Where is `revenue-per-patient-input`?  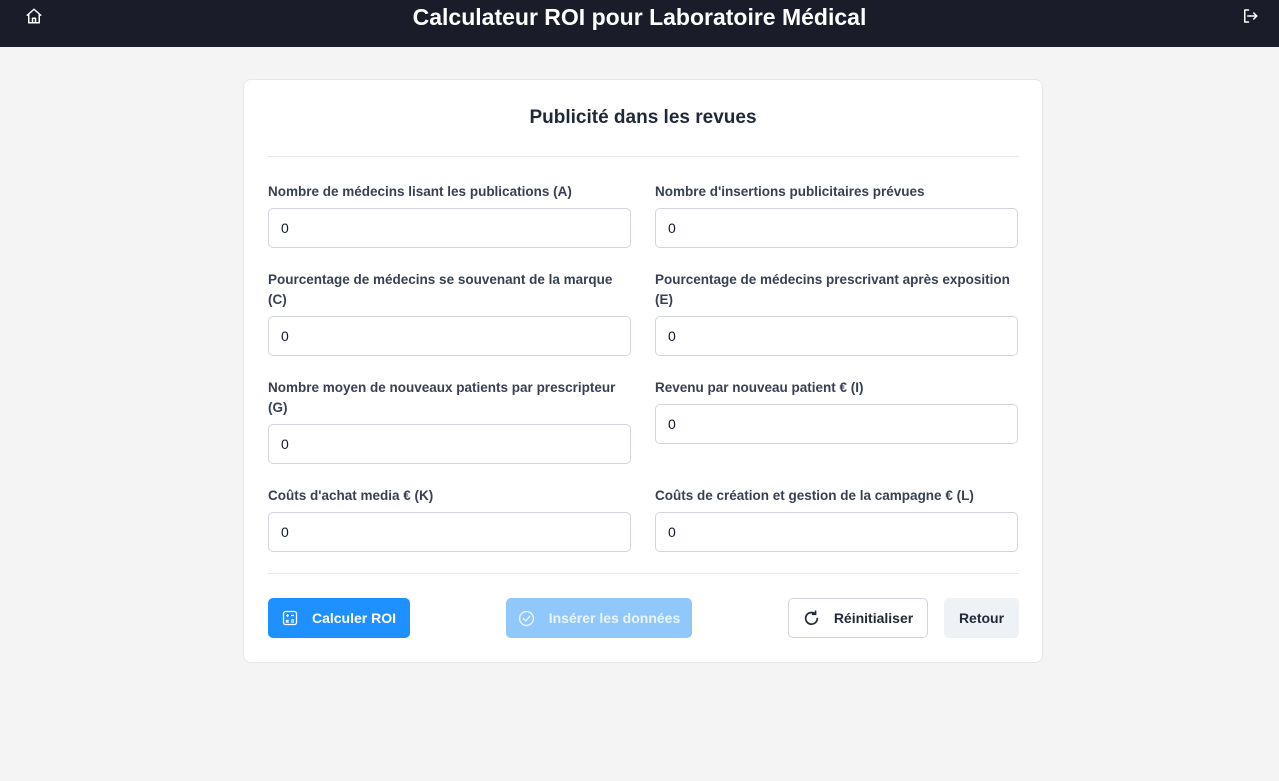 revenue-per-patient-input is located at coordinates (836, 424).